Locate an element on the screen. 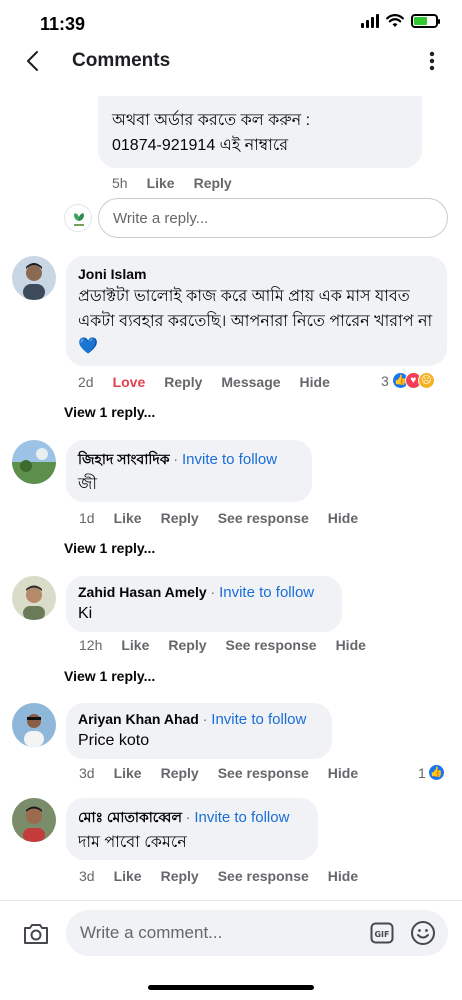 This screenshot has width=462, height=1000. comment-actions: 1d Like Reply See response Hide is located at coordinates (228, 518).